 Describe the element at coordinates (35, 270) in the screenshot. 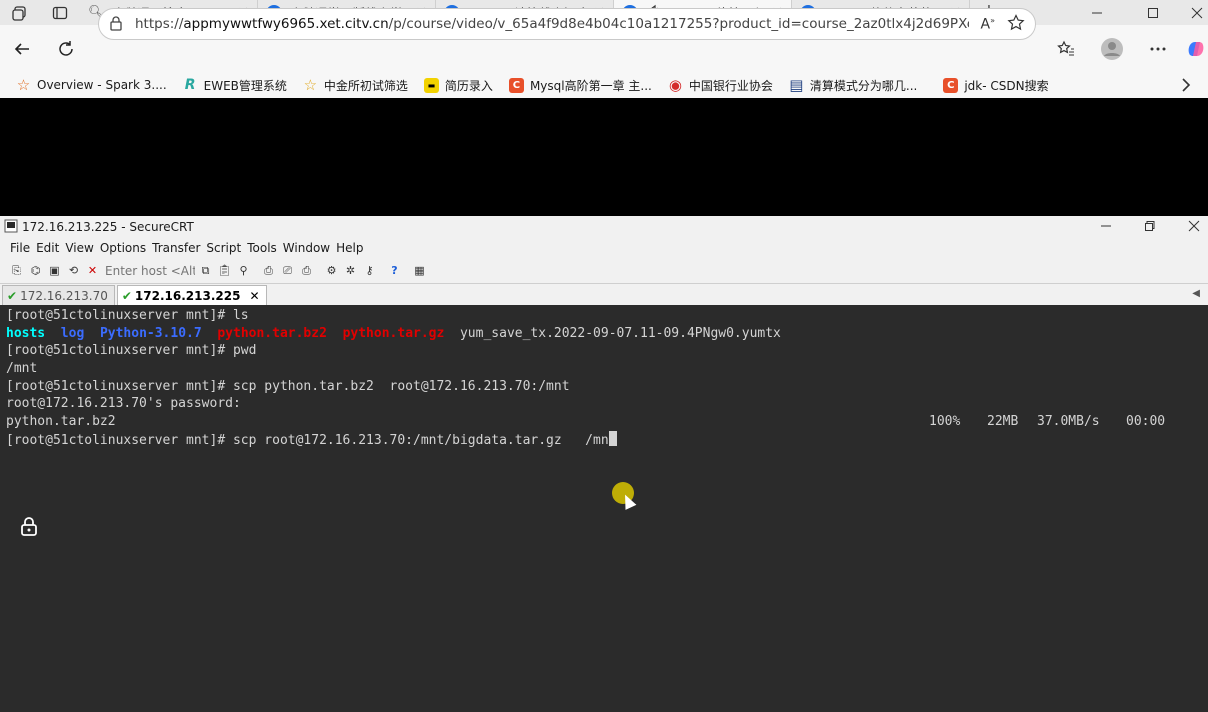

I see `quick-connect-icon: ⌬` at that location.